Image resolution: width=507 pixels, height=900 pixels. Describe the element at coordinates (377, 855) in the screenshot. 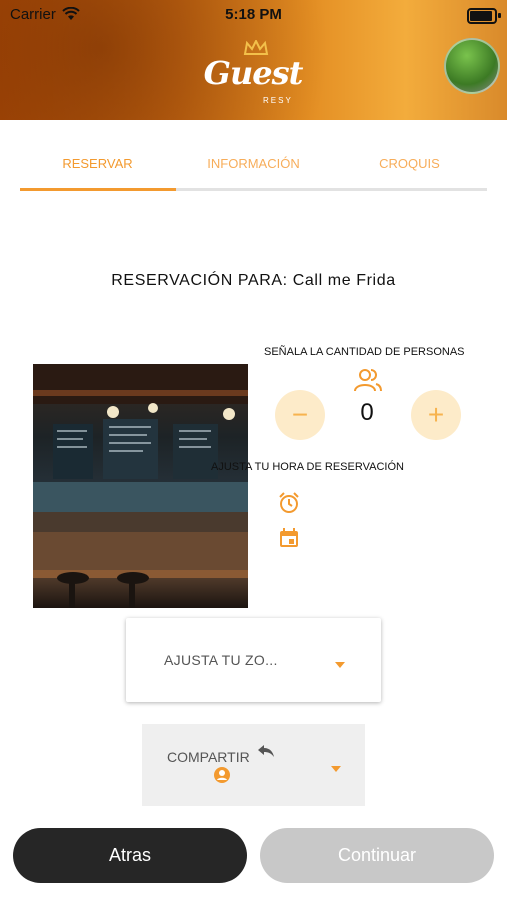

I see `continue-button: Continuar` at that location.